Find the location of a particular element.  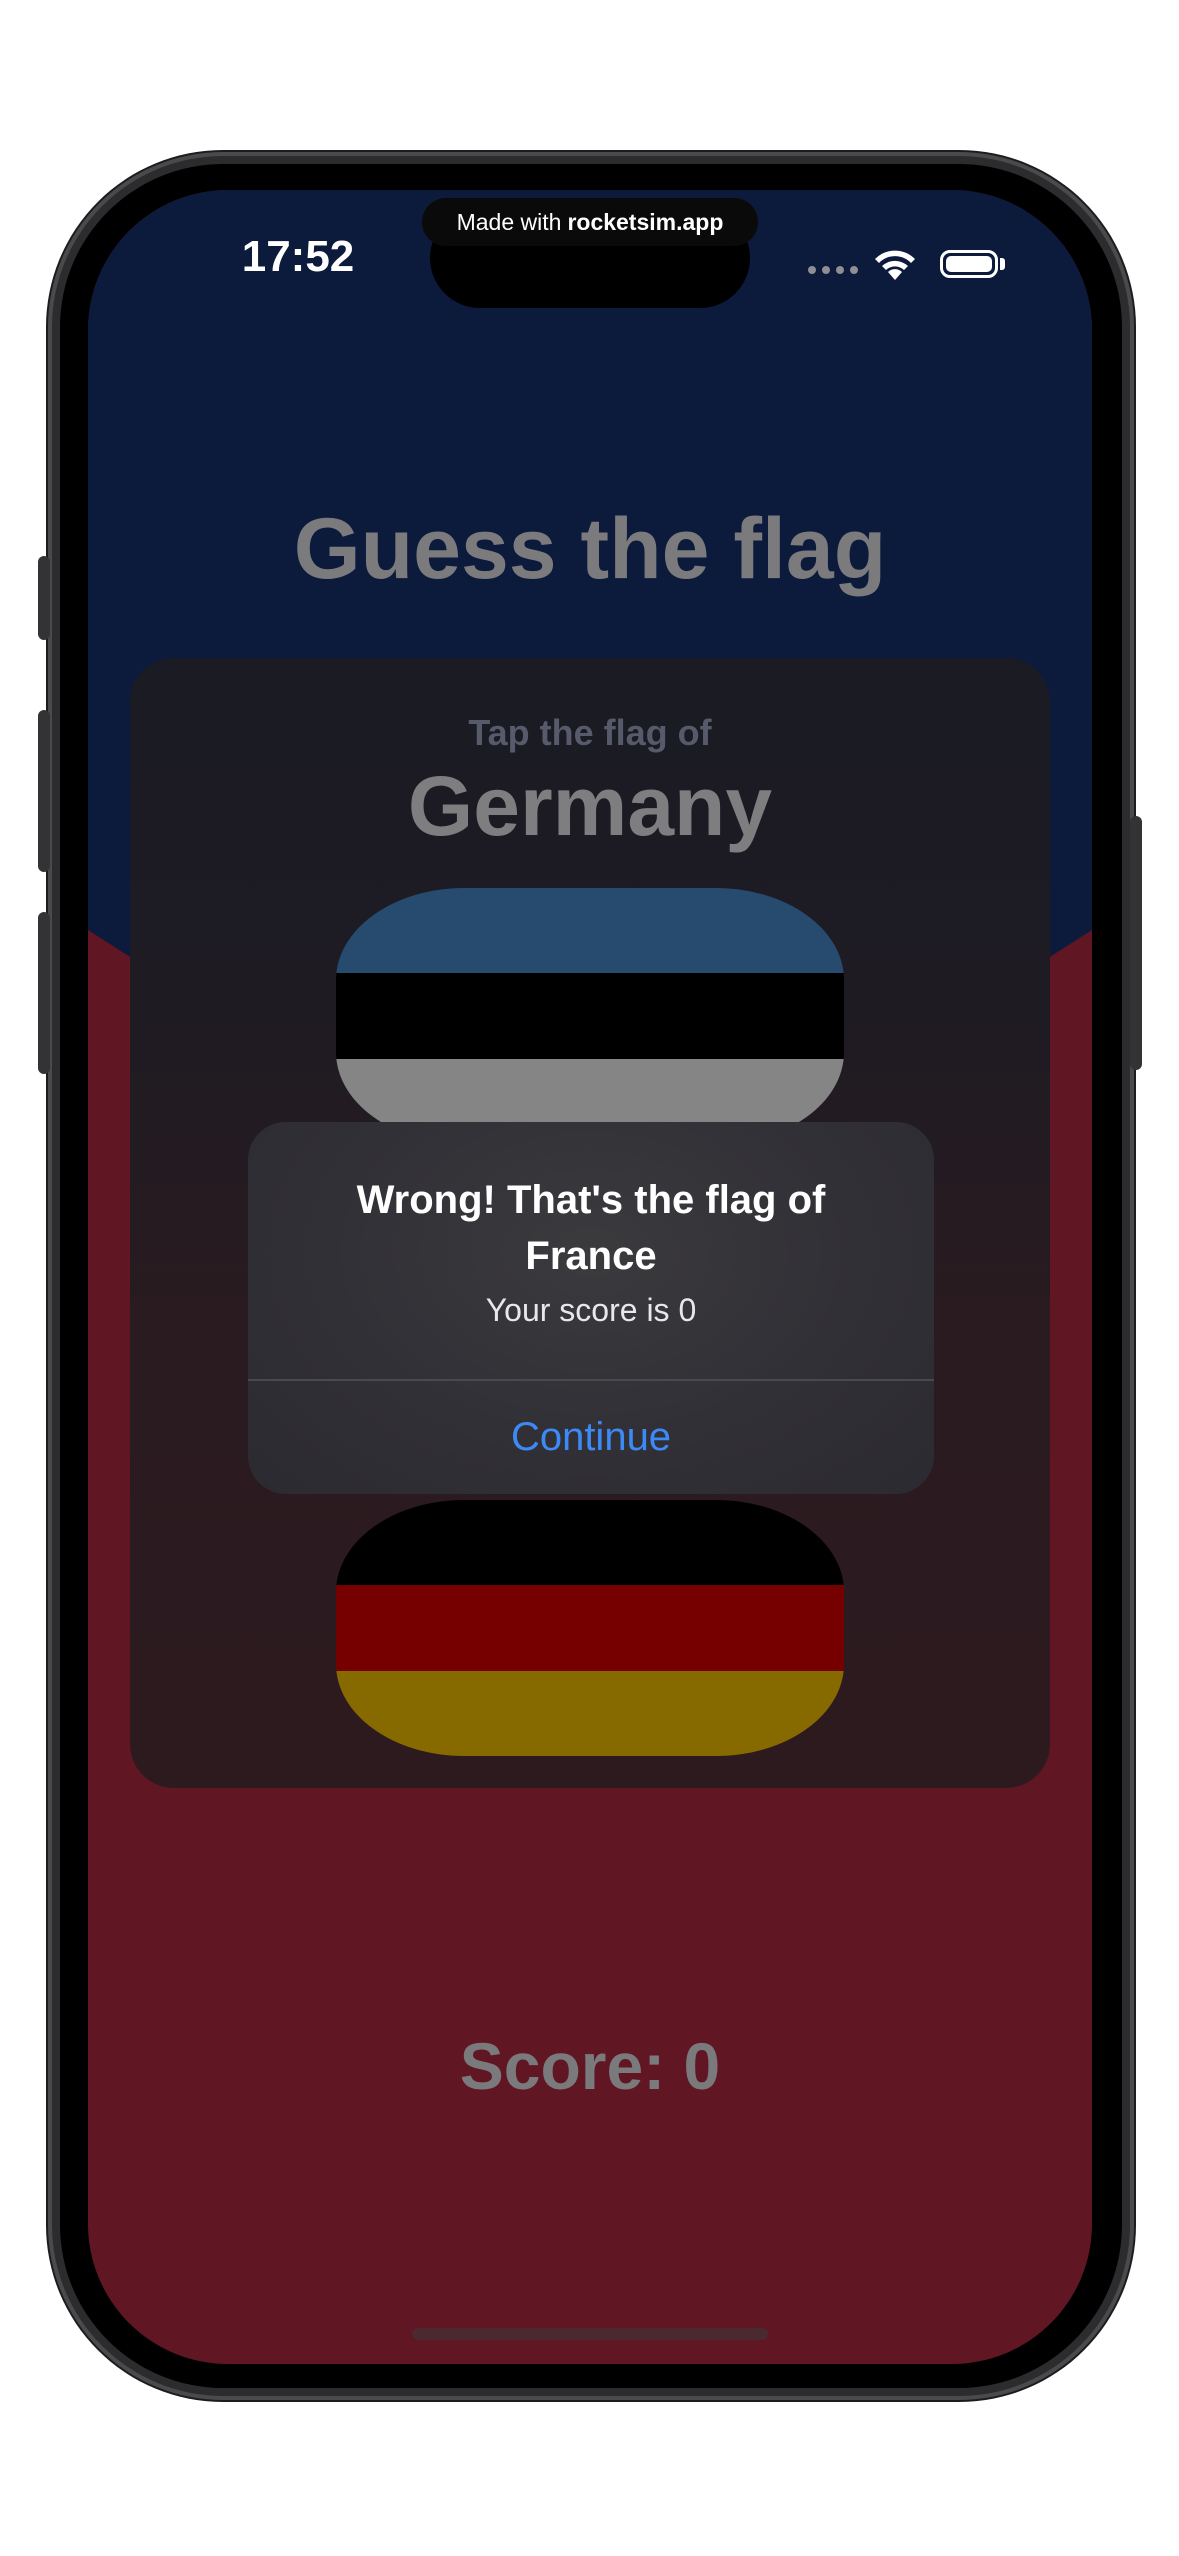

alert-message: Your score is 0 is located at coordinates (591, 1310).